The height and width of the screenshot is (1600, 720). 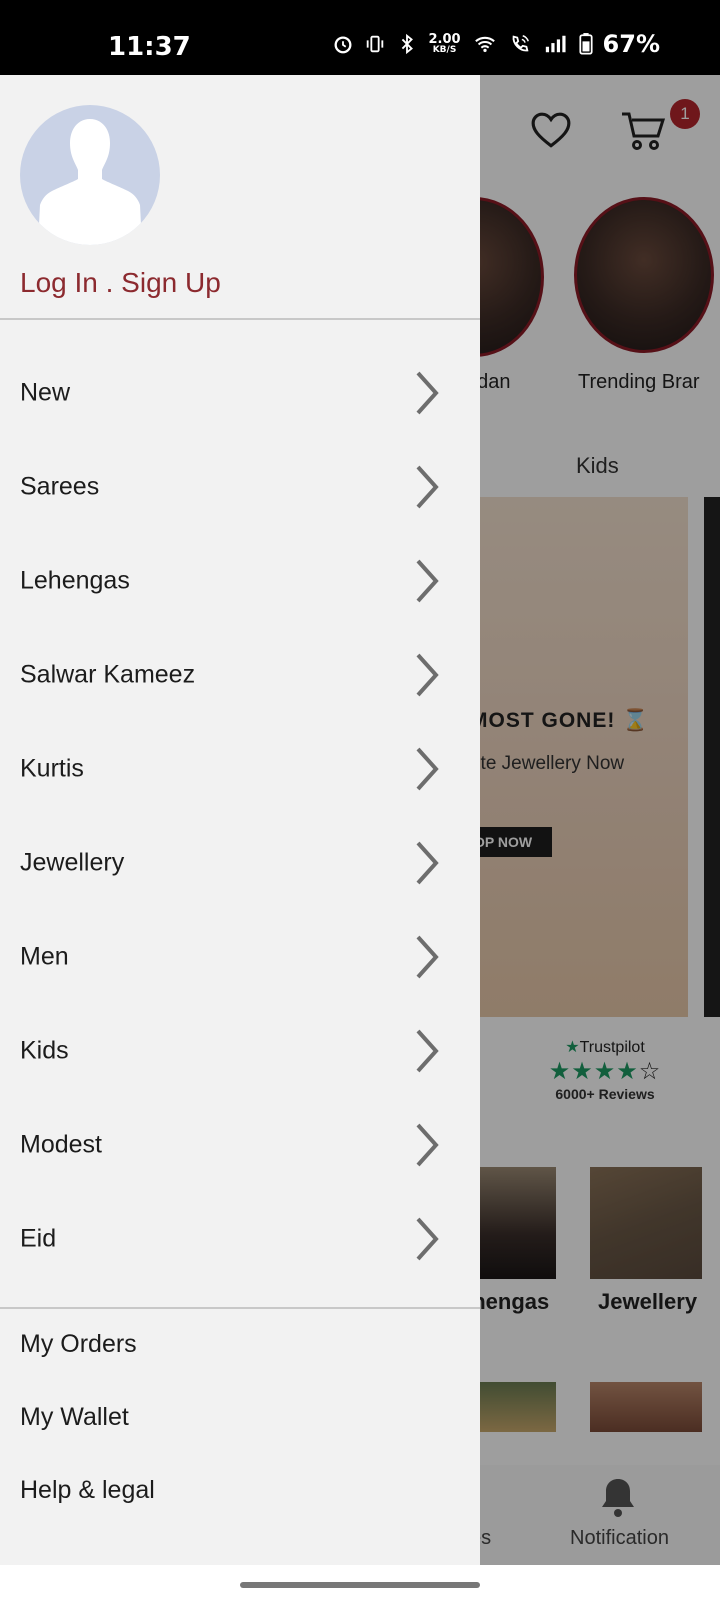 I want to click on net-speed-unit: KB/S, so click(x=444, y=50).